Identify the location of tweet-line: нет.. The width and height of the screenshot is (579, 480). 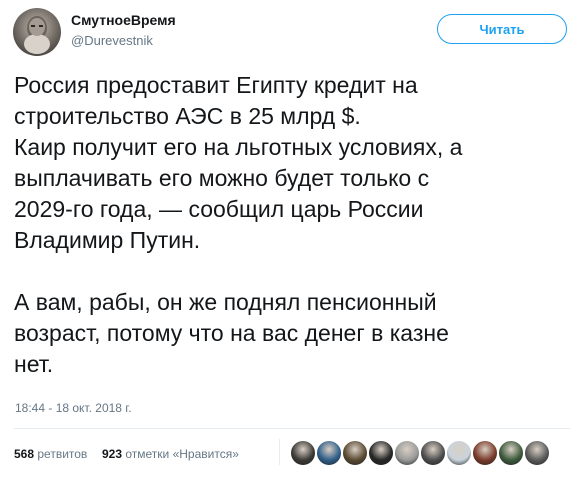
(34, 364).